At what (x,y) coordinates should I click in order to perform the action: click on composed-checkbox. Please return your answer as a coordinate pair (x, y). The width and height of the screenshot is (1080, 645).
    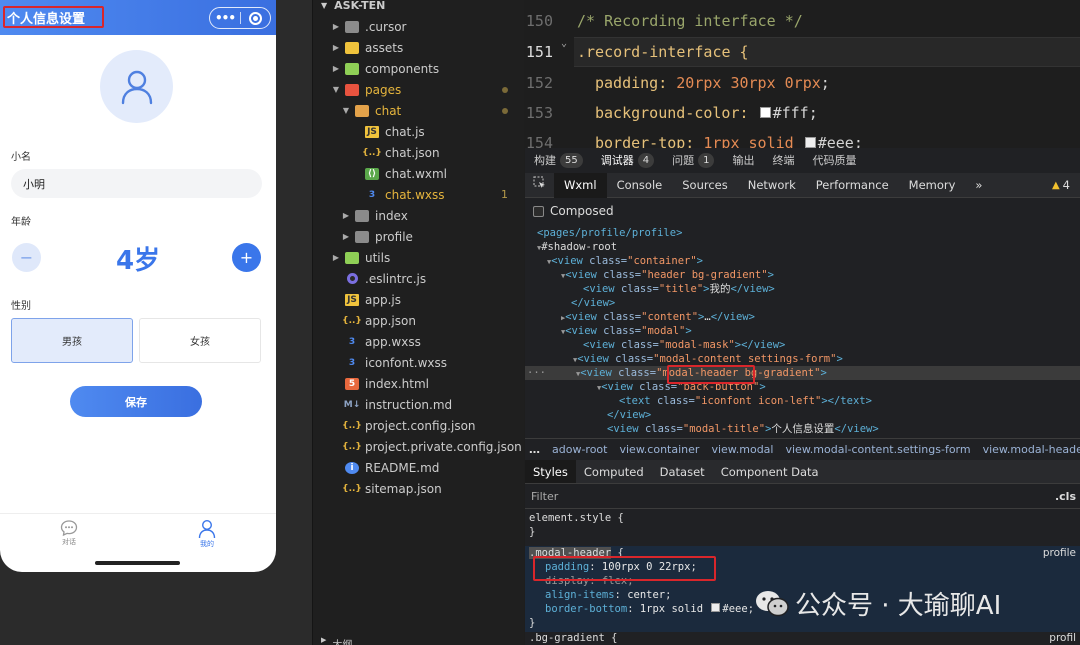
    Looking at the image, I should click on (538, 211).